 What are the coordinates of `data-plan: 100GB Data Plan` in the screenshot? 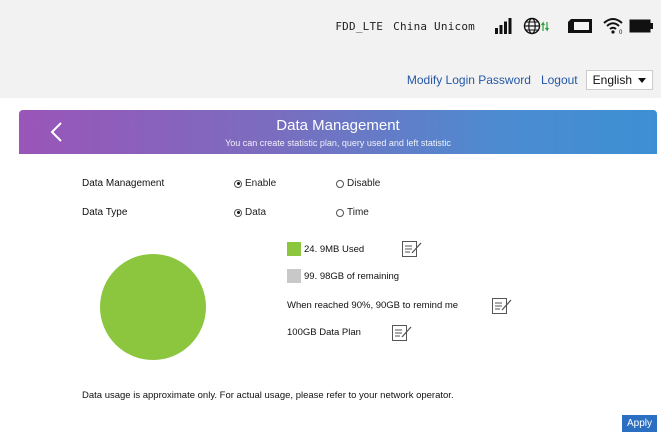 It's located at (324, 332).